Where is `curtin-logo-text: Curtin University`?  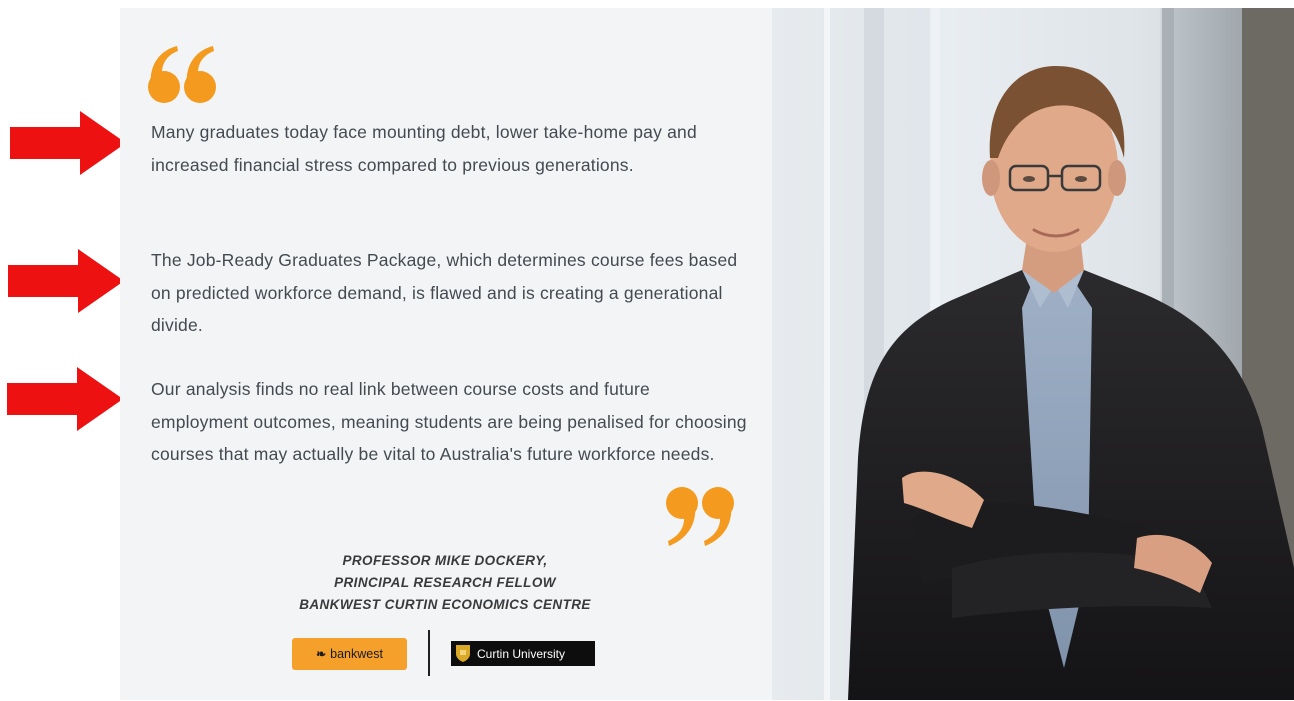 curtin-logo-text: Curtin University is located at coordinates (521, 653).